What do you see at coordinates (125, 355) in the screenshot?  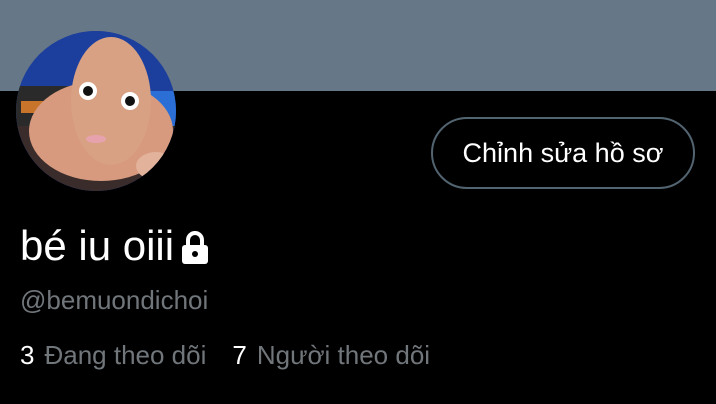 I see `following-label: Đang theo dõi` at bounding box center [125, 355].